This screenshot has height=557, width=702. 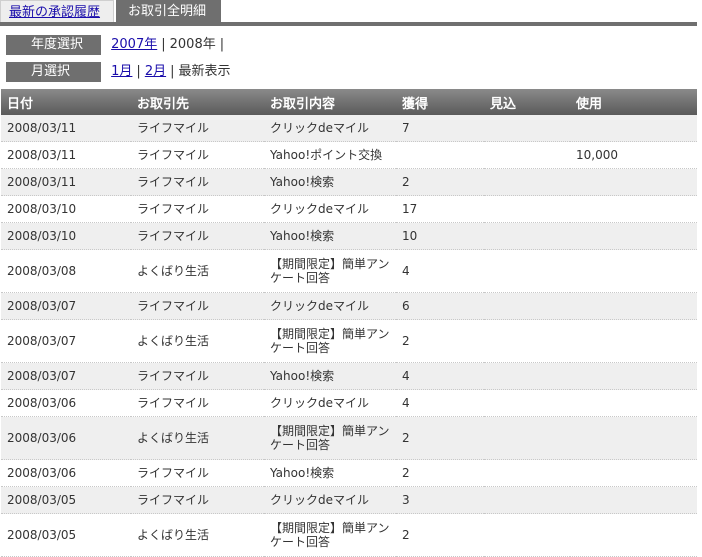 I want to click on table-row: 2008/03/11 ライフマイル クリックdeマイル 7, so click(x=349, y=128).